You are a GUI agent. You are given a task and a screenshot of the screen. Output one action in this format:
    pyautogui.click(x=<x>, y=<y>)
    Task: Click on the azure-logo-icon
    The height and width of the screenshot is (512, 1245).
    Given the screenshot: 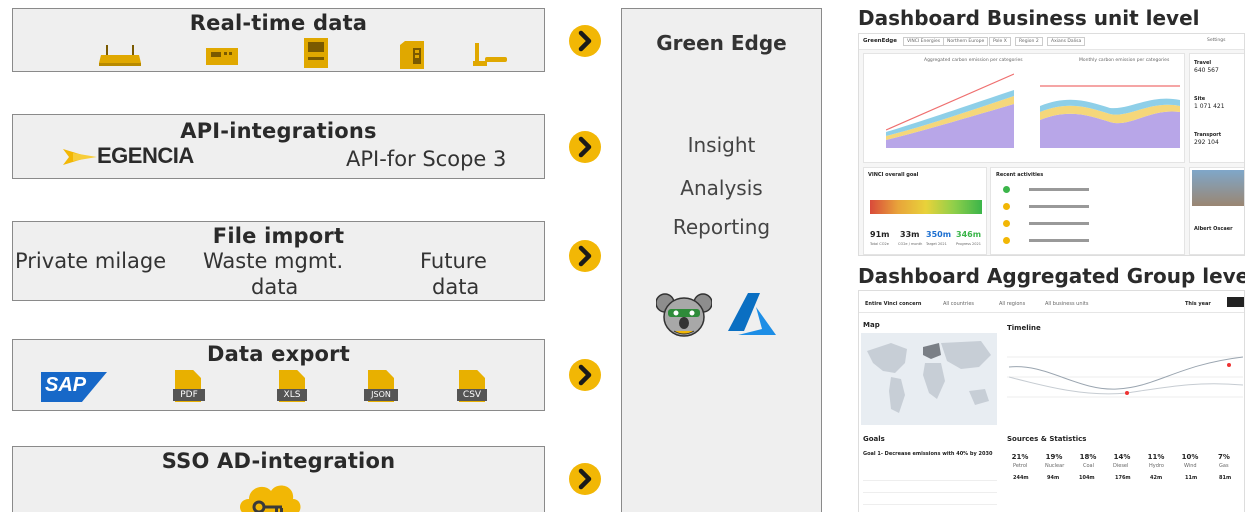 What is the action you would take?
    pyautogui.click(x=752, y=314)
    